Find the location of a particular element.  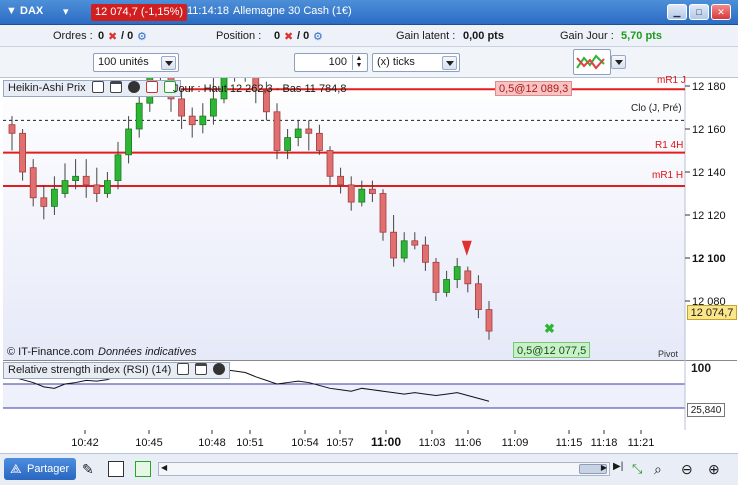

latent-gain-value: 0,00 pts is located at coordinates (483, 36).